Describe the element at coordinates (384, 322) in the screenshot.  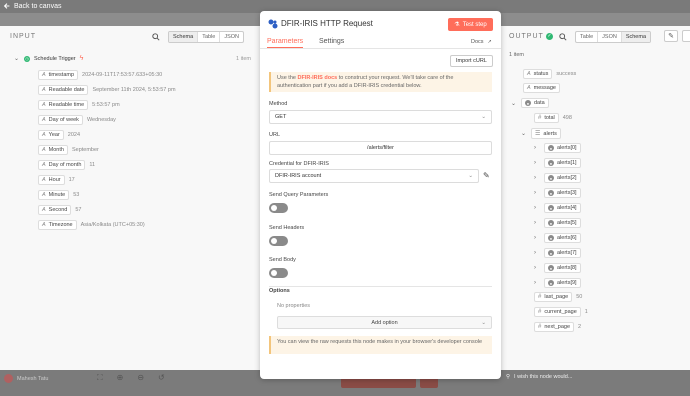
I see `add-option-button: Add option ⌄` at that location.